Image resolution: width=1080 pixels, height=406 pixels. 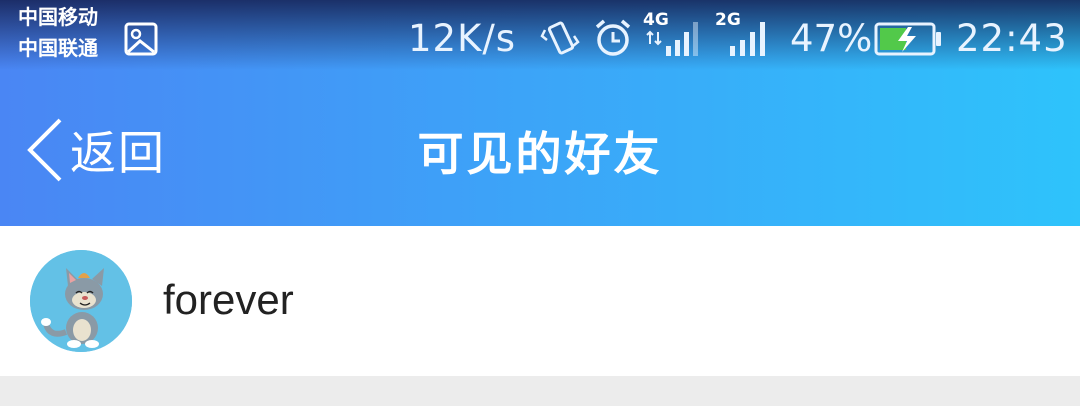 What do you see at coordinates (462, 38) in the screenshot?
I see `net-speed: 12K/s` at bounding box center [462, 38].